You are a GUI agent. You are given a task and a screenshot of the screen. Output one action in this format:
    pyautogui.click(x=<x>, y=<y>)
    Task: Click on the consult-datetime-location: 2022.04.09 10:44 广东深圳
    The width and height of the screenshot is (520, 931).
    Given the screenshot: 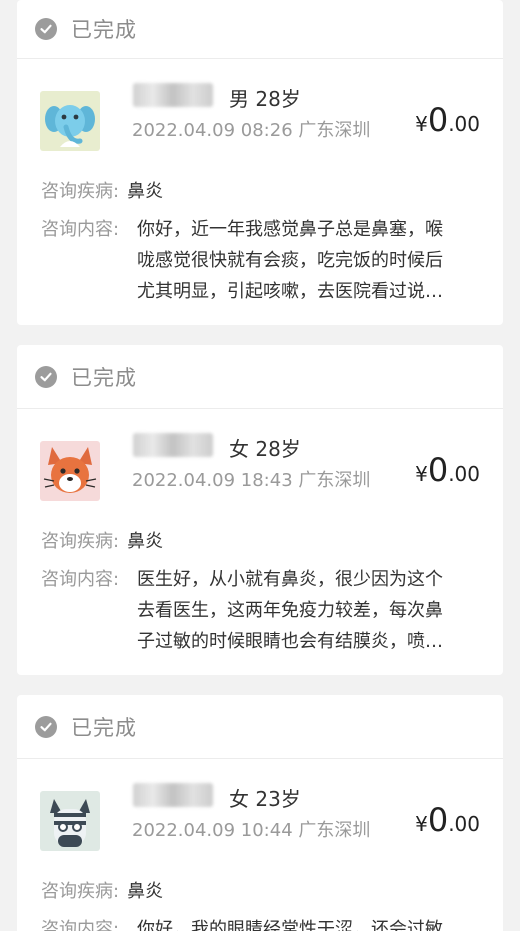 What is the action you would take?
    pyautogui.click(x=251, y=830)
    